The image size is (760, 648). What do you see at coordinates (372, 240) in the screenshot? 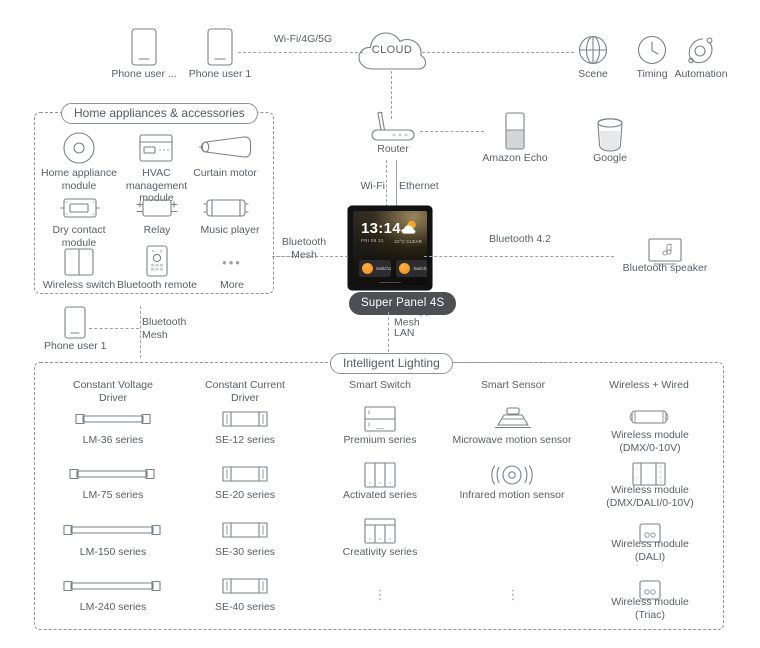
I see `panel-date: FRI 06 31` at bounding box center [372, 240].